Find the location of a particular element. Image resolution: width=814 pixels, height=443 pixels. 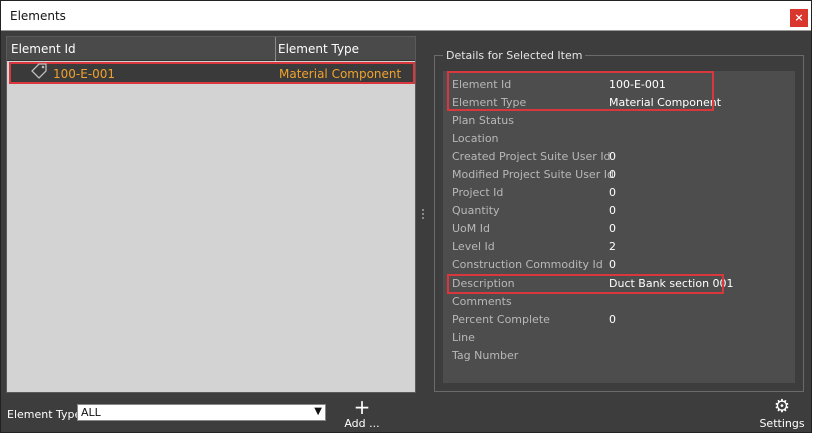

window-title: Elements is located at coordinates (38, 16).